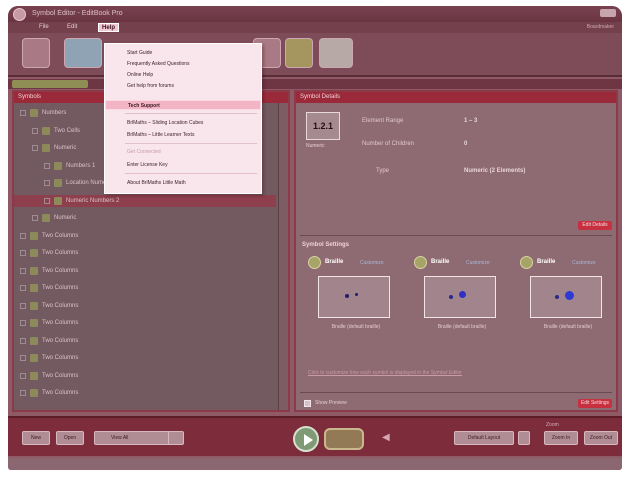  What do you see at coordinates (133, 438) in the screenshot?
I see `view-select: View All` at bounding box center [133, 438].